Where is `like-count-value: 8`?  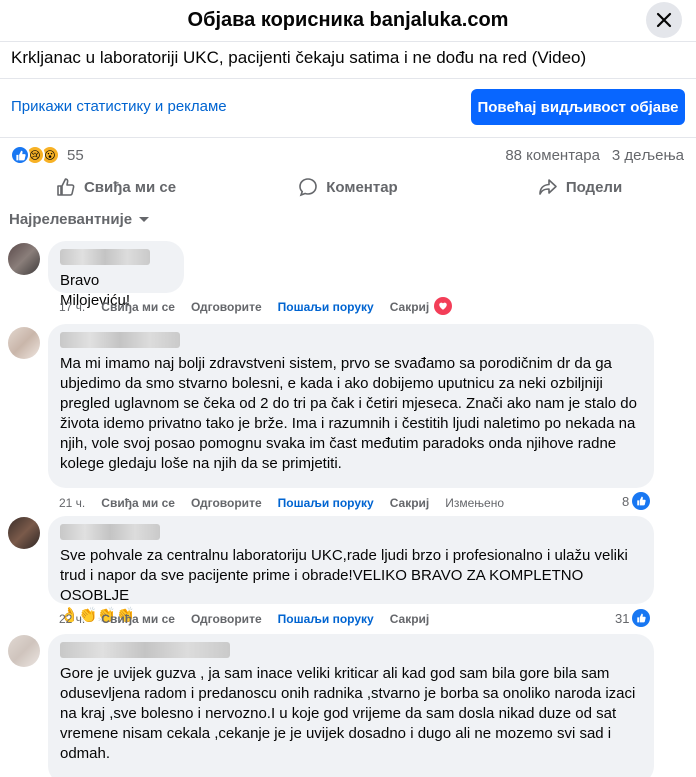 like-count-value: 8 is located at coordinates (626, 501).